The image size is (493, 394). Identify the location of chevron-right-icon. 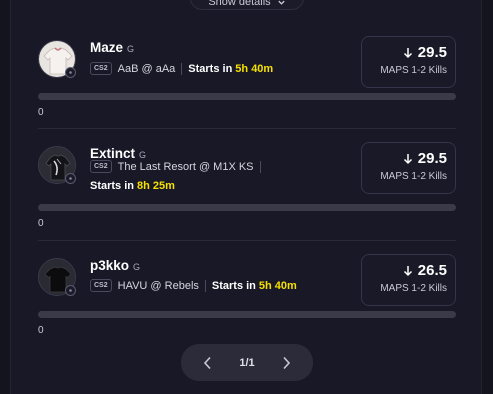
(286, 363).